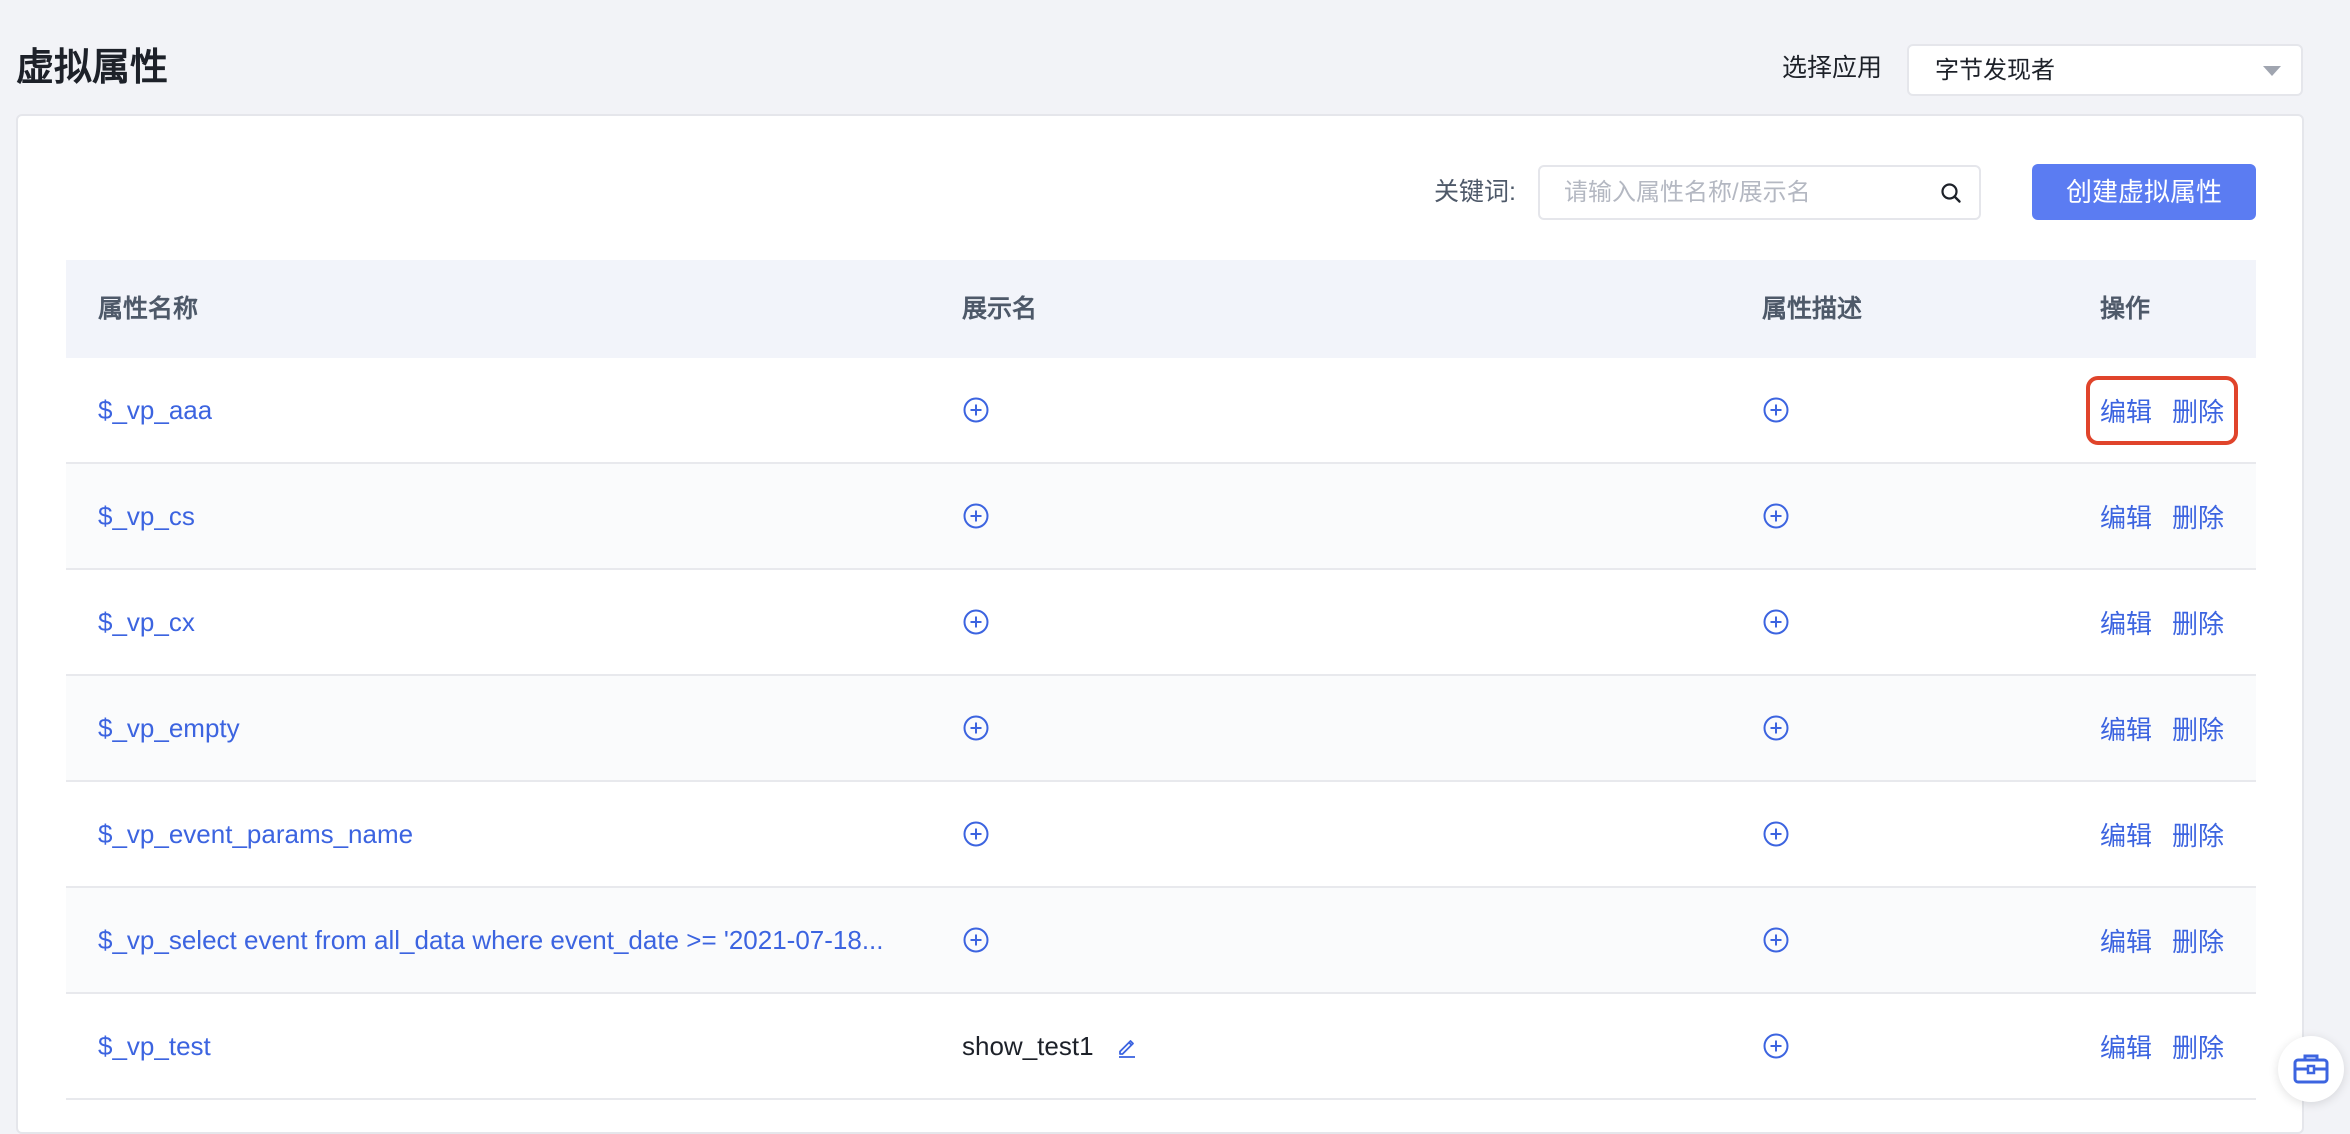  Describe the element at coordinates (1832, 68) in the screenshot. I see `app-select-label: 选择应用` at that location.